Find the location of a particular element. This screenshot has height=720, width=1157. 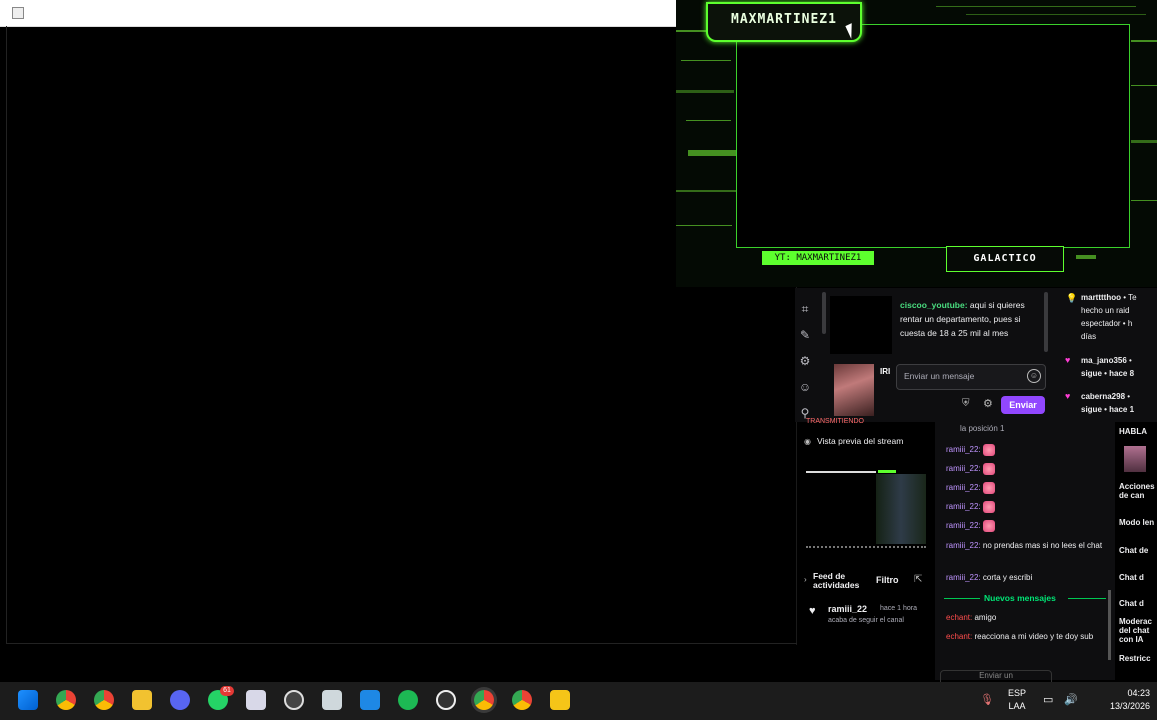

chrome-icon is located at coordinates (66, 700).